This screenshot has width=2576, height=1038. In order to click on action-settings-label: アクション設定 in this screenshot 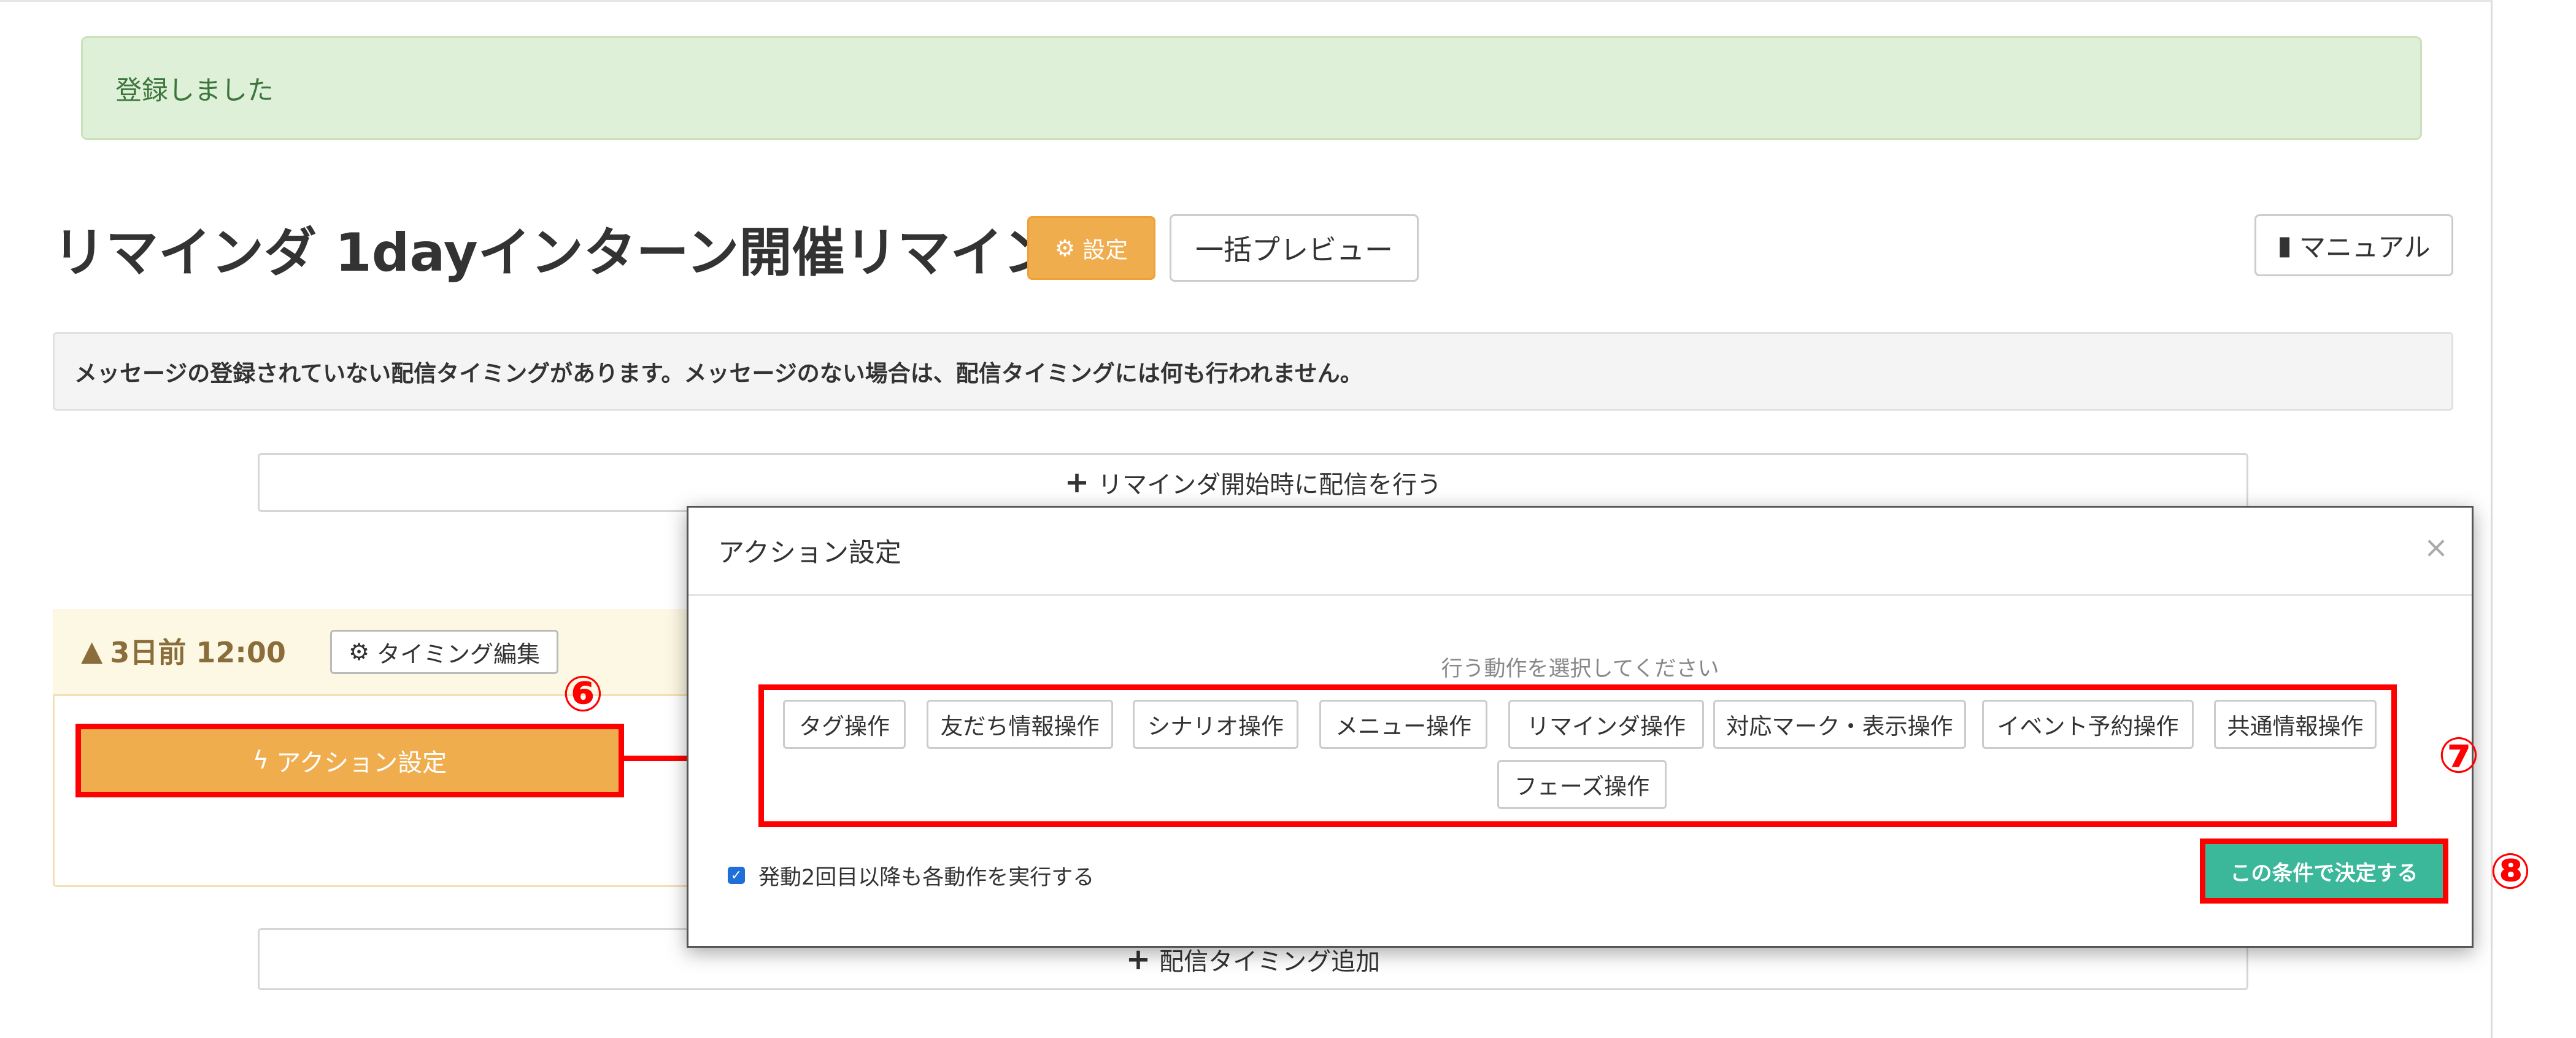, I will do `click(361, 763)`.